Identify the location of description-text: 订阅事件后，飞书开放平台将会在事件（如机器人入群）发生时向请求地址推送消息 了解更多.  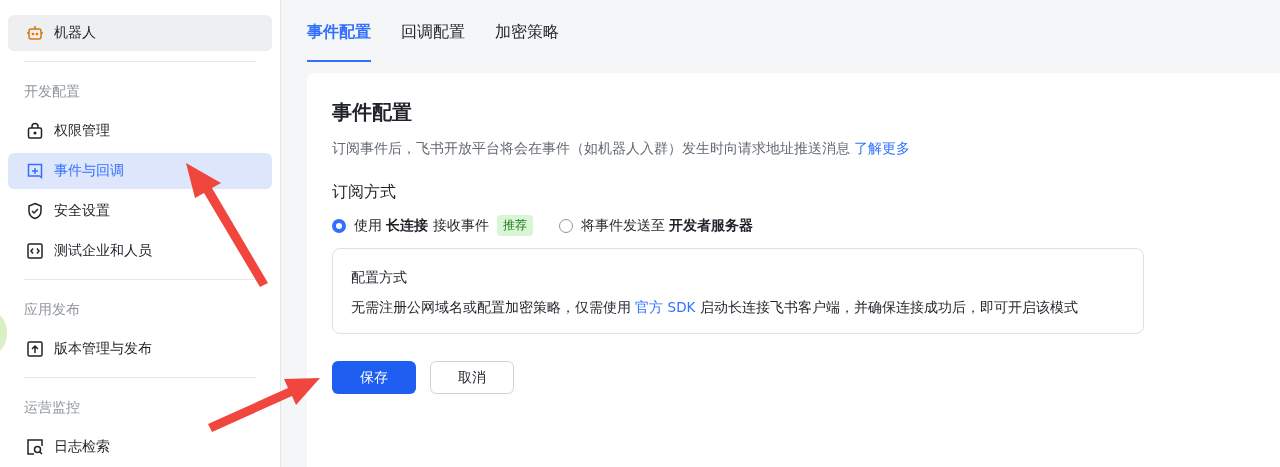
(622, 149).